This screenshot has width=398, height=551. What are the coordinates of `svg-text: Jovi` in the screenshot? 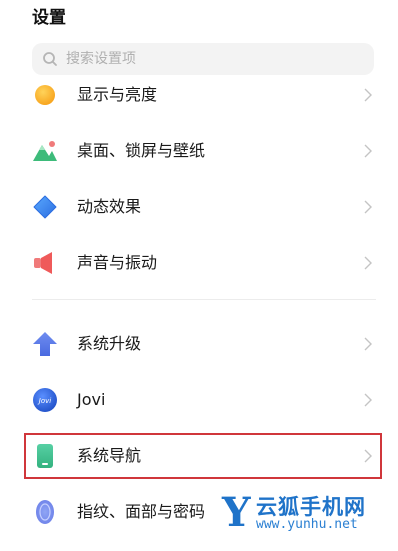 It's located at (44, 401).